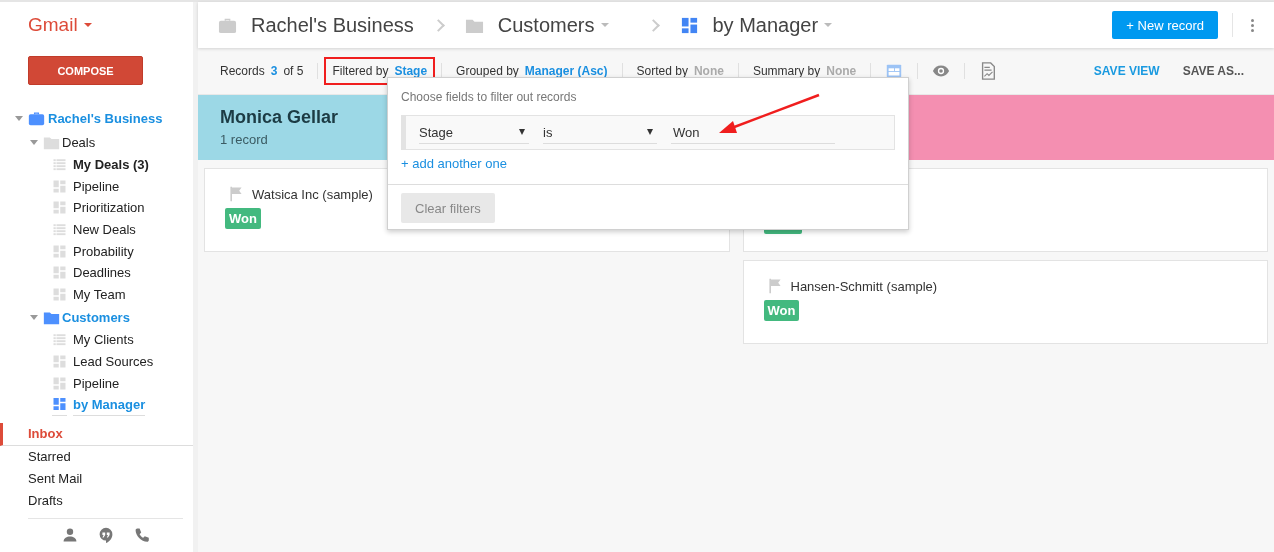 This screenshot has height=552, width=1274. Describe the element at coordinates (103, 340) in the screenshot. I see `tree-item: My Clients` at that location.